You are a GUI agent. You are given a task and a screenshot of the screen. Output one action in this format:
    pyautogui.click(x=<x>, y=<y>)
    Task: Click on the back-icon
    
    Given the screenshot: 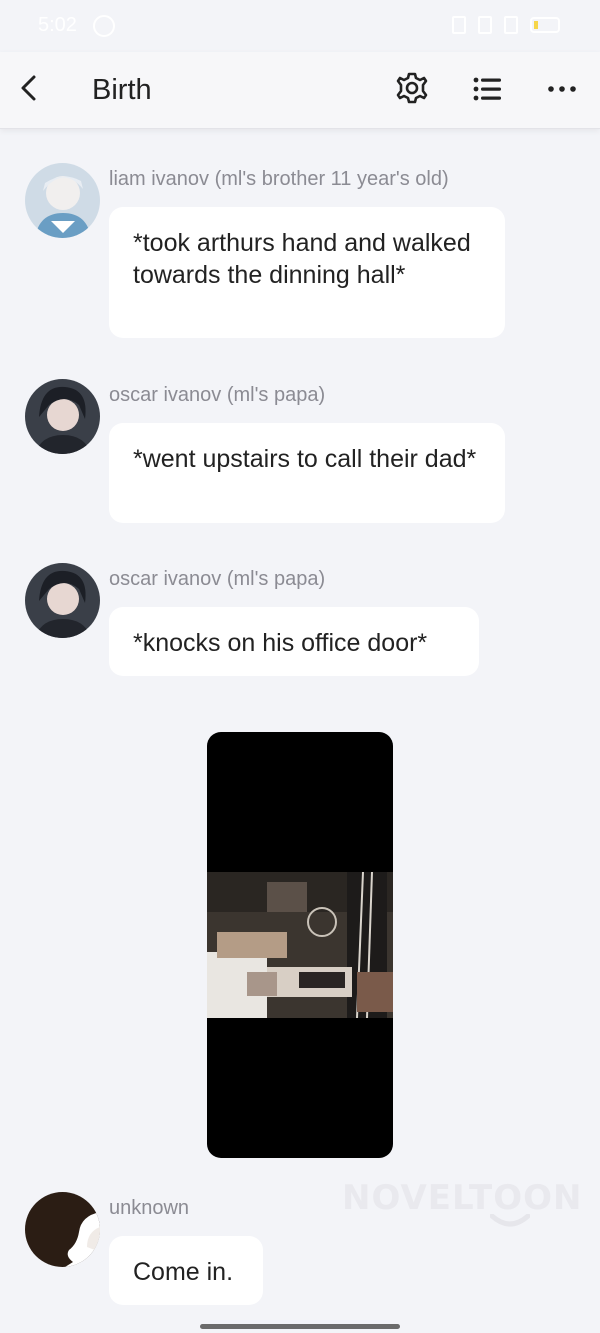 What is the action you would take?
    pyautogui.click(x=32, y=88)
    